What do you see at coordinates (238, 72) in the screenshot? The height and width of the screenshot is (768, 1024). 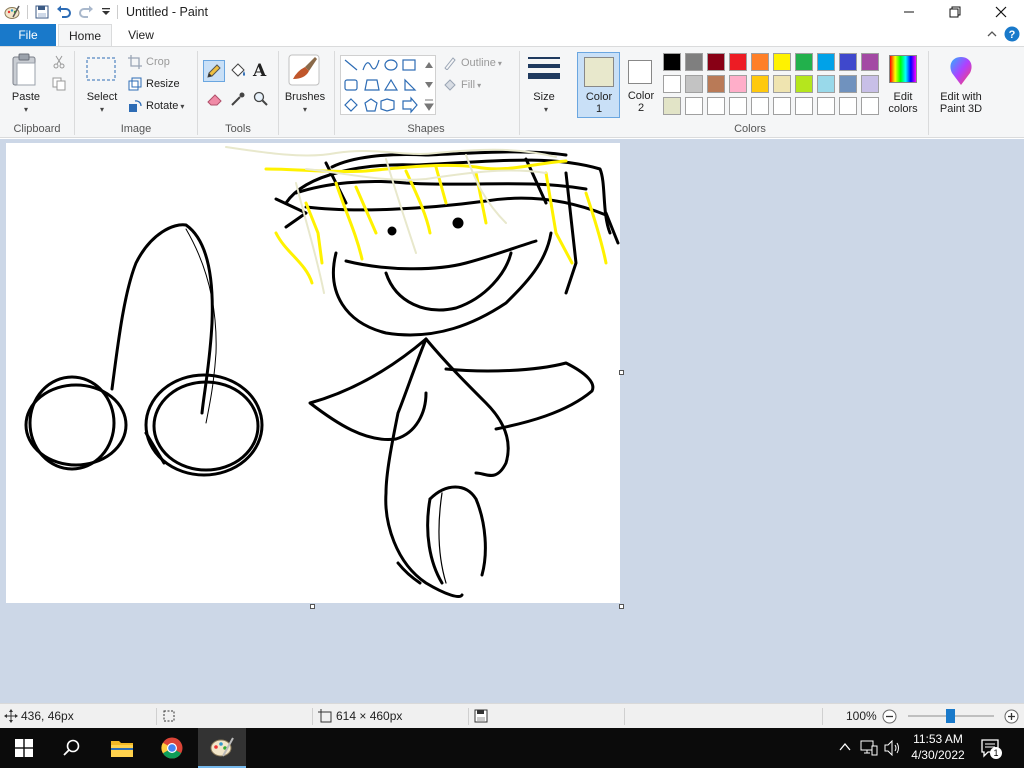 I see `fill-tool` at bounding box center [238, 72].